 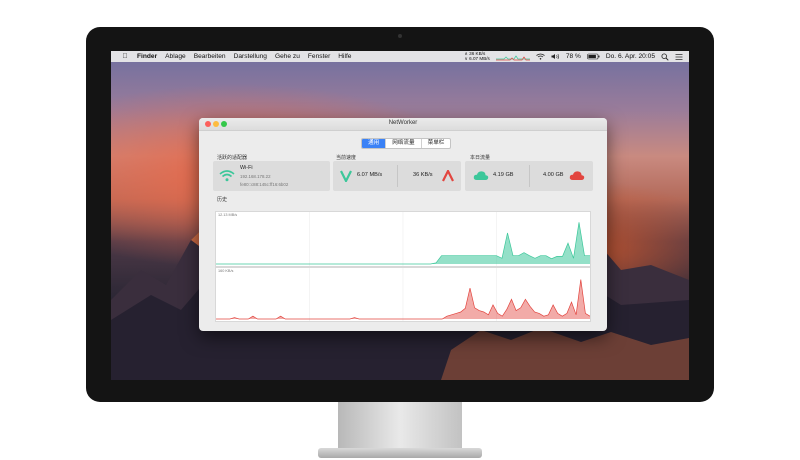 I want to click on networker-menubar-speed: ∧ 36 KB/s ∨ 6.07 MB/s, so click(x=477, y=56).